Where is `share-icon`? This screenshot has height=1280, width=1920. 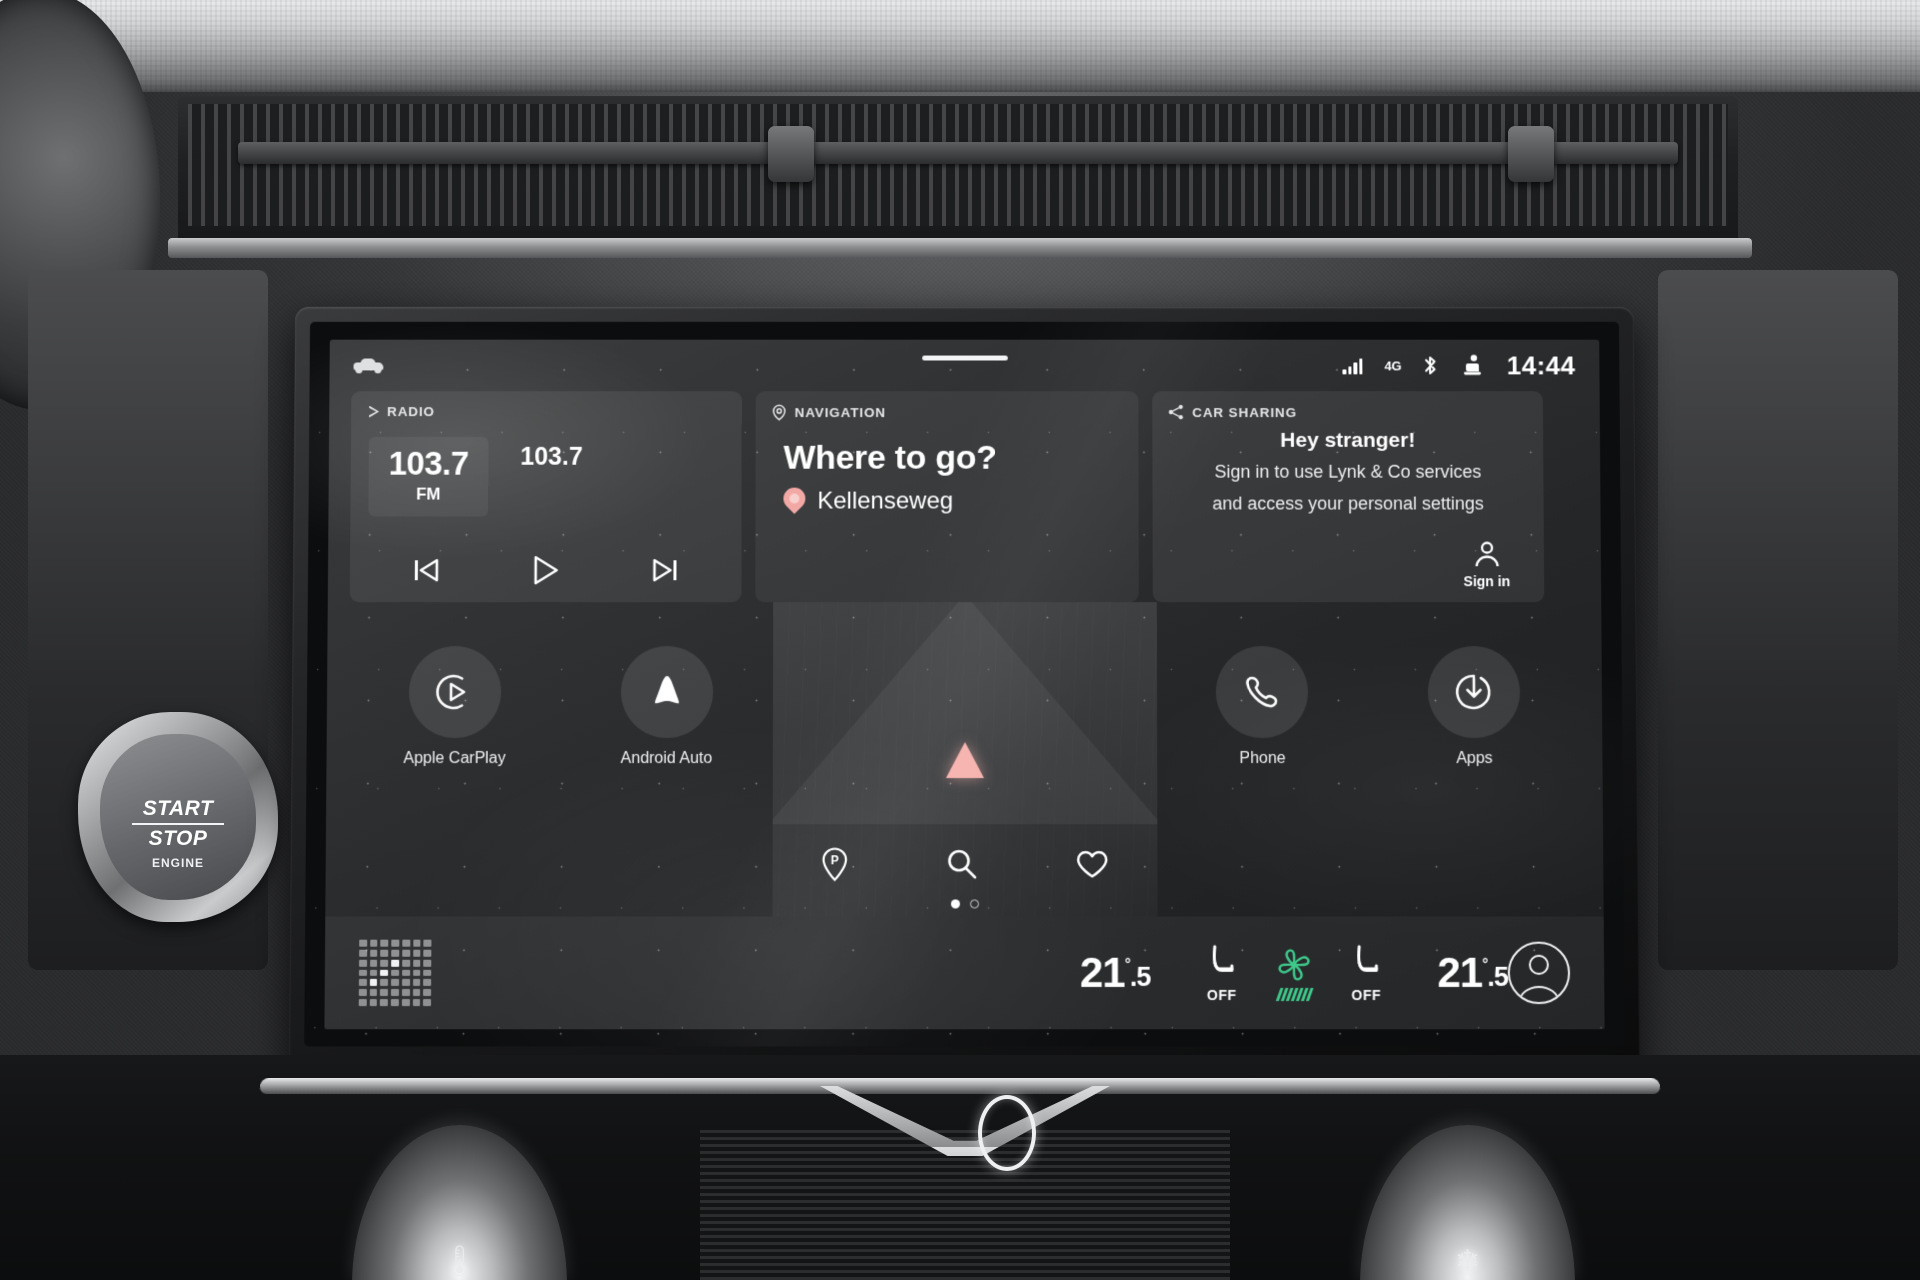 share-icon is located at coordinates (1175, 412).